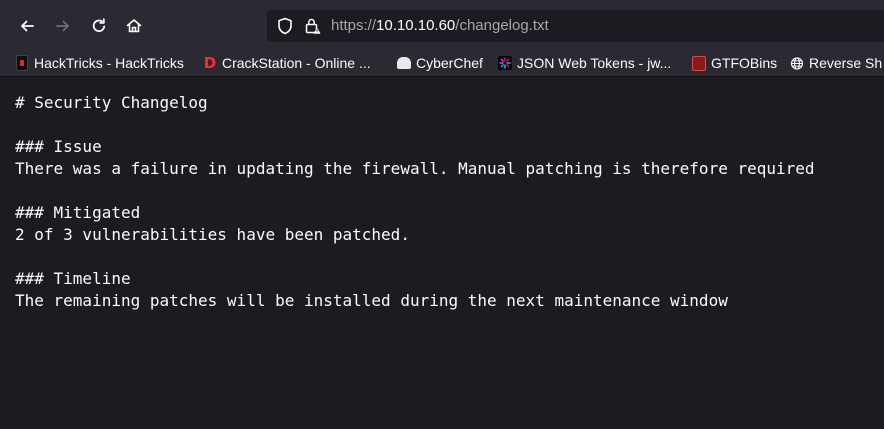 This screenshot has width=884, height=429. I want to click on bookmark-gtfobins: GTFOBins, so click(734, 63).